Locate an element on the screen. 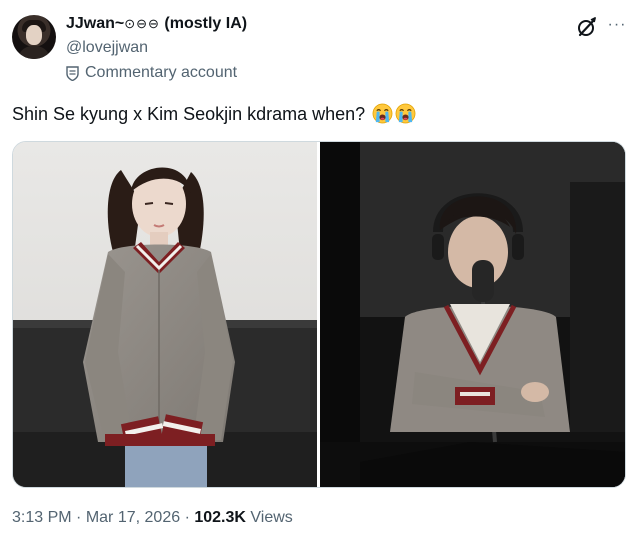 The image size is (640, 538). commentary-badge: Commentary account is located at coordinates (151, 73).